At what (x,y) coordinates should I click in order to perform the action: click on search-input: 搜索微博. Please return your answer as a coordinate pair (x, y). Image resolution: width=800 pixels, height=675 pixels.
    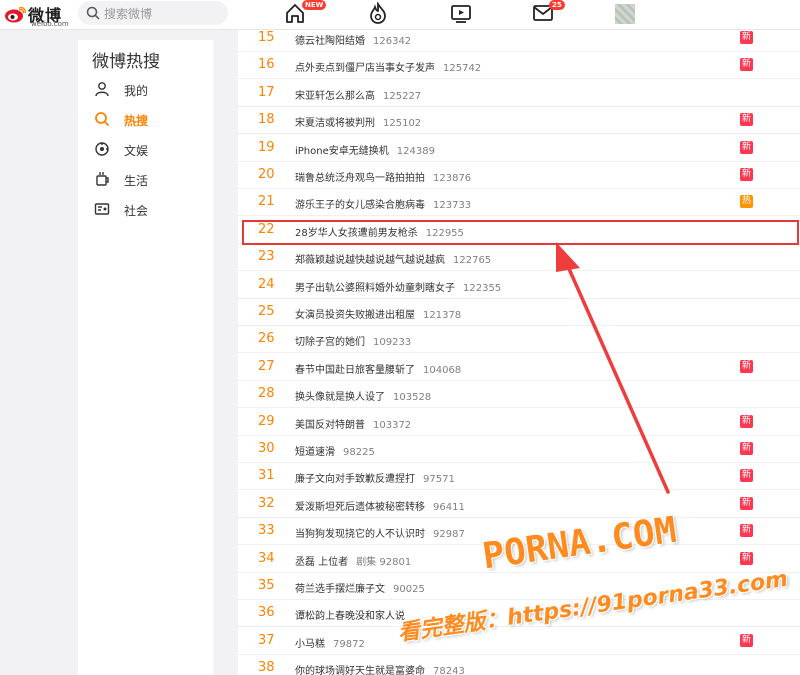
    Looking at the image, I should click on (153, 13).